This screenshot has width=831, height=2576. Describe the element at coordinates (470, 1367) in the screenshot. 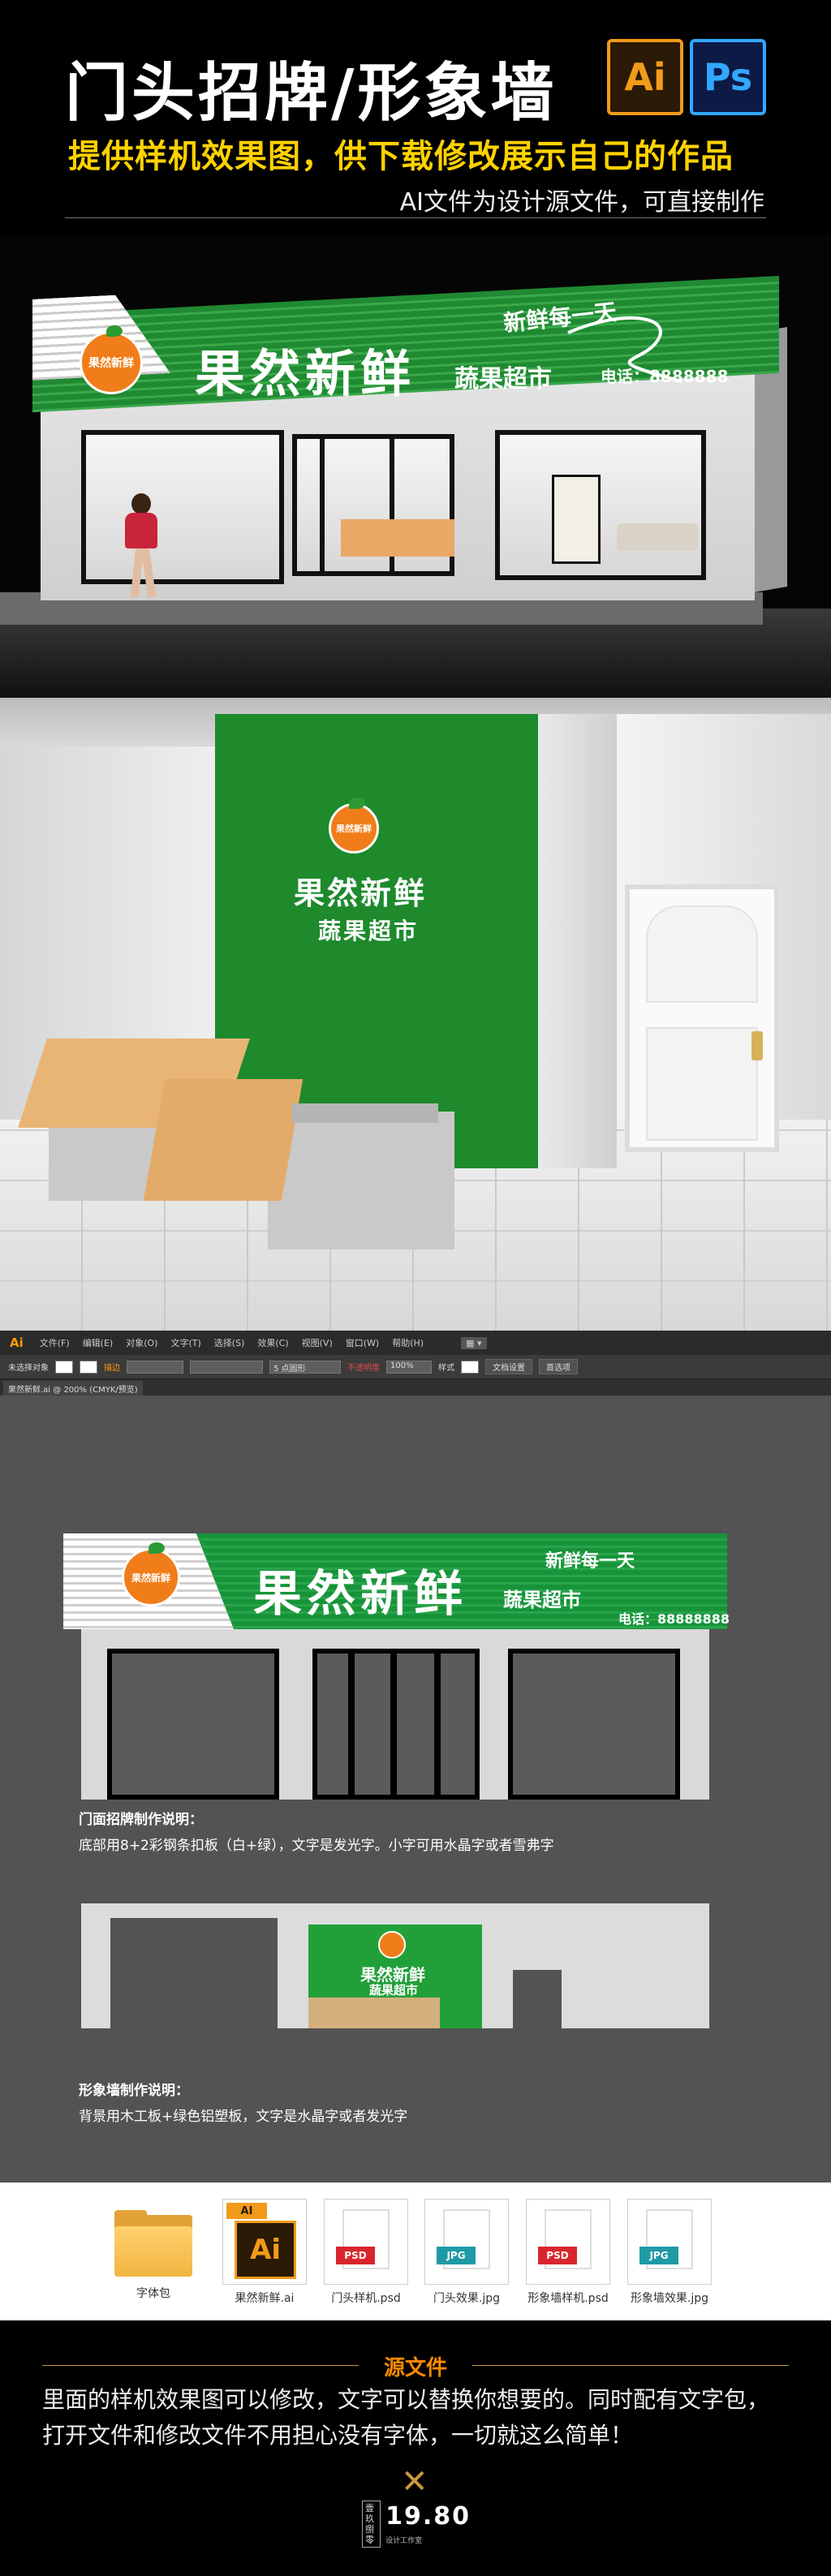

I see `style-swatch` at that location.